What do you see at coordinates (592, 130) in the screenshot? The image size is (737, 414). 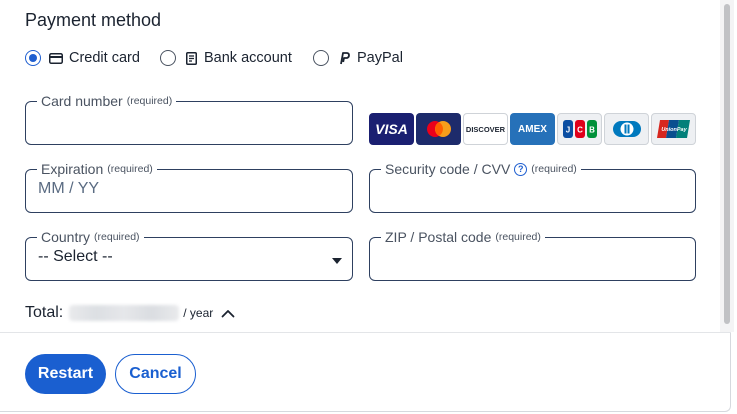 I see `svg-text: B` at bounding box center [592, 130].